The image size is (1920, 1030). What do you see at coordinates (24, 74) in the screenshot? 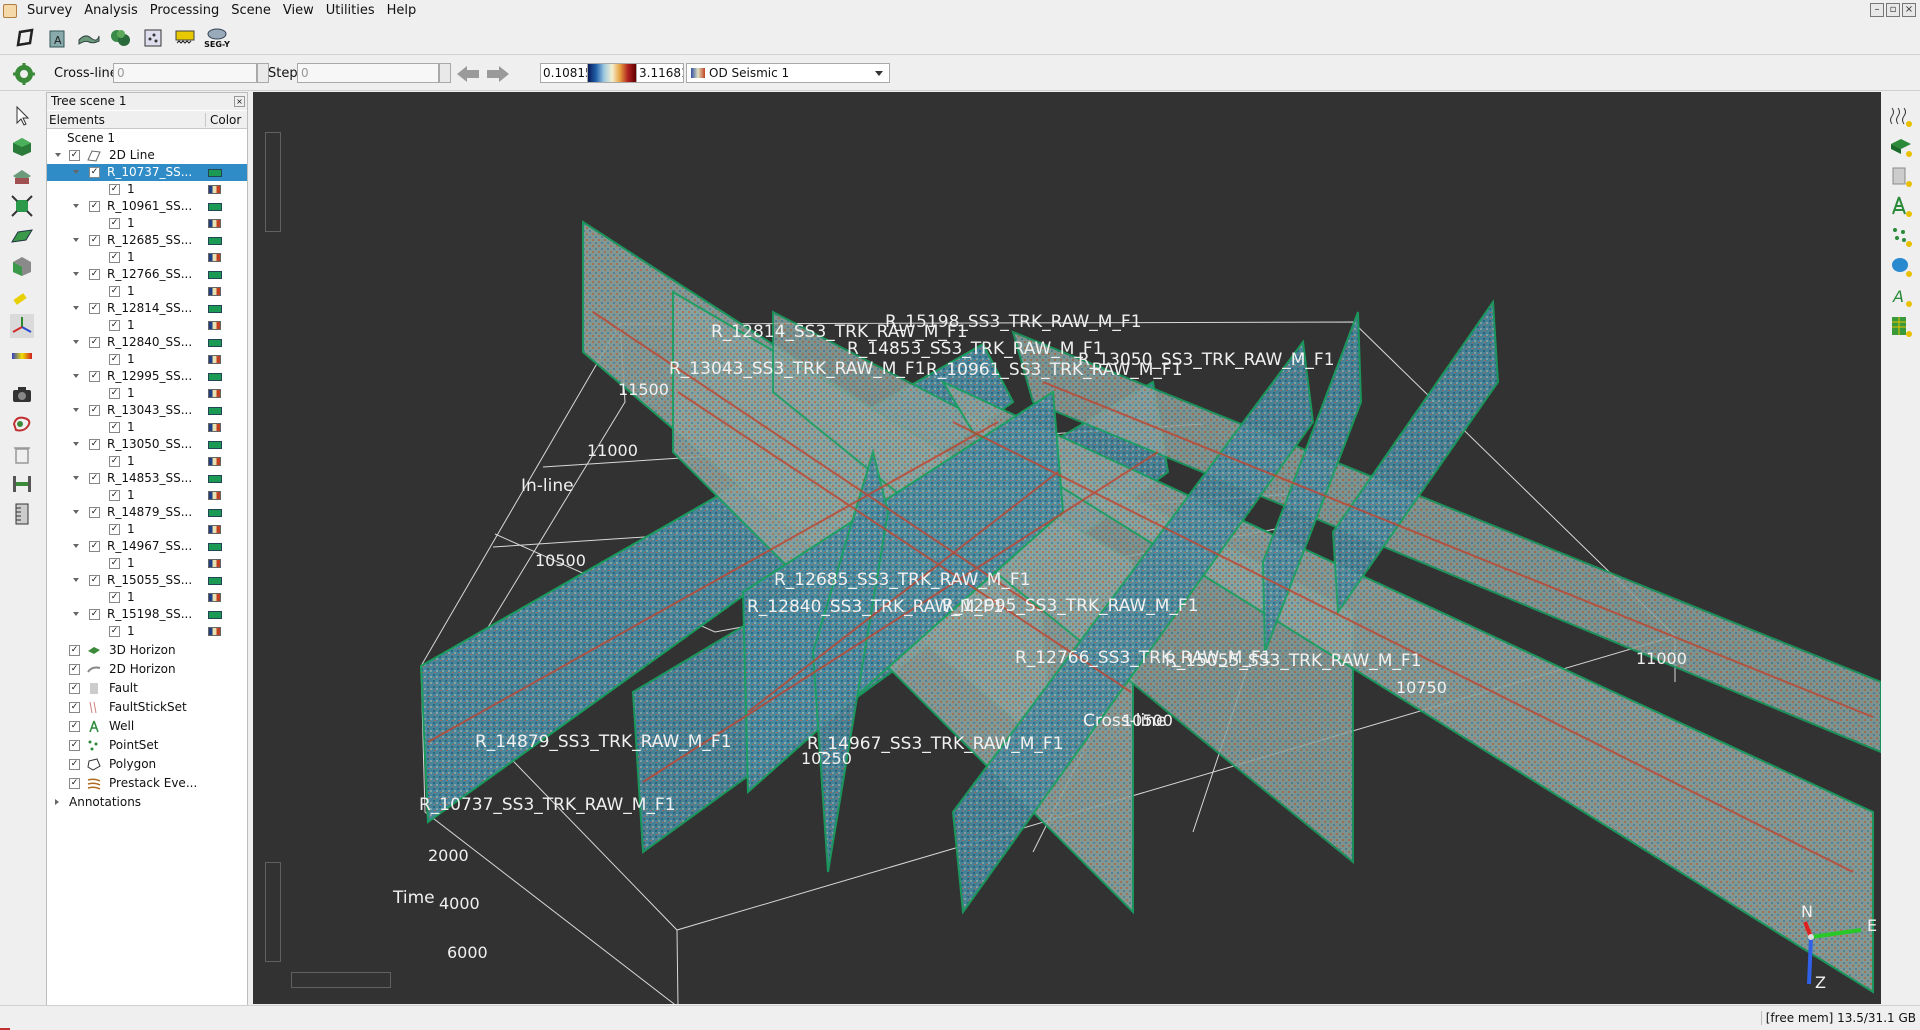
I see `gear-icon` at bounding box center [24, 74].